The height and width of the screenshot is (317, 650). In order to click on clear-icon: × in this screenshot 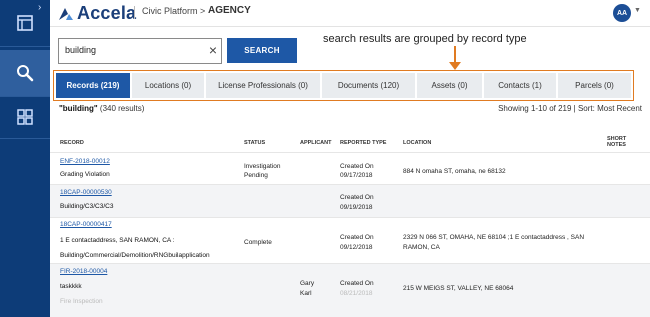, I will do `click(213, 50)`.